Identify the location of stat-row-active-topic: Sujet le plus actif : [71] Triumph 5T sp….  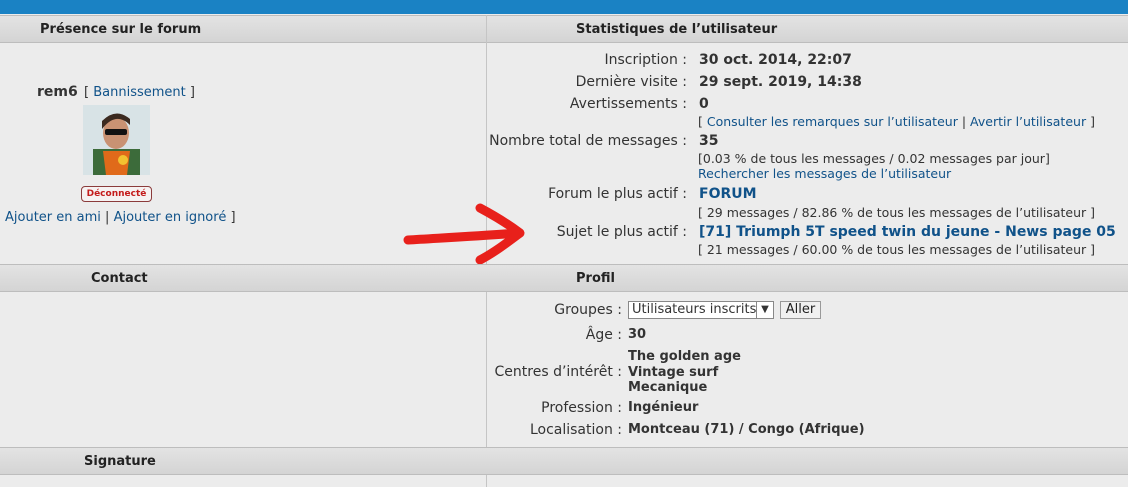
(807, 234).